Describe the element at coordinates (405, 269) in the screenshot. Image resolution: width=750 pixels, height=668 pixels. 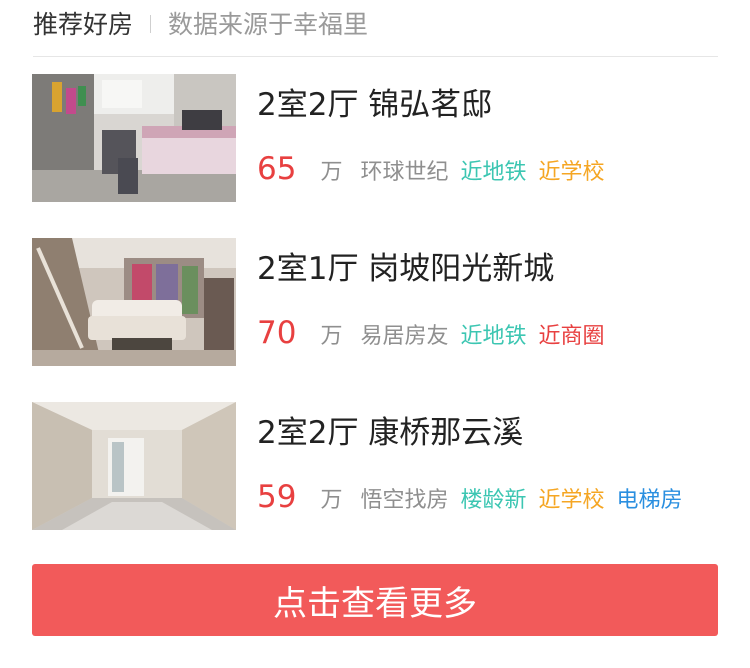
I see `listing-title: 2室1厅 岗坡阳光新城` at that location.